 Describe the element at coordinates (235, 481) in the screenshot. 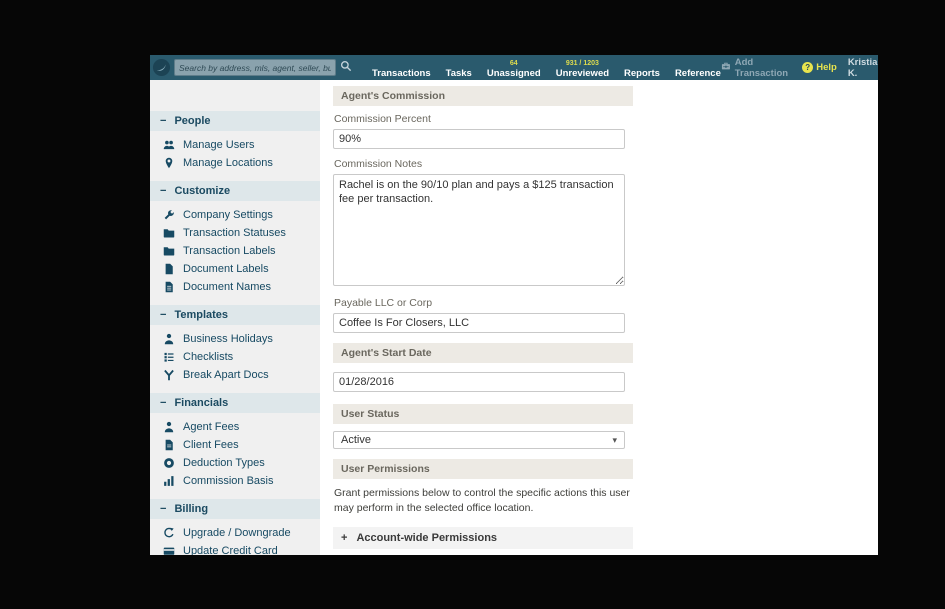

I see `sidebar-item-commission-basis: Commission Basis` at that location.